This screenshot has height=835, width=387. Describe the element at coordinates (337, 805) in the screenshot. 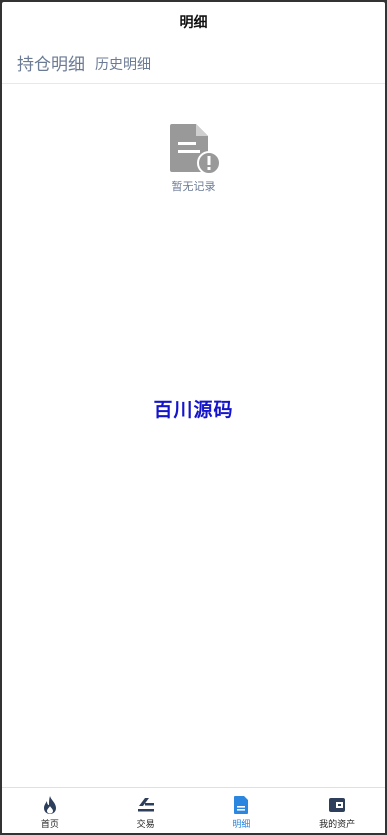

I see `wallet-icon` at that location.